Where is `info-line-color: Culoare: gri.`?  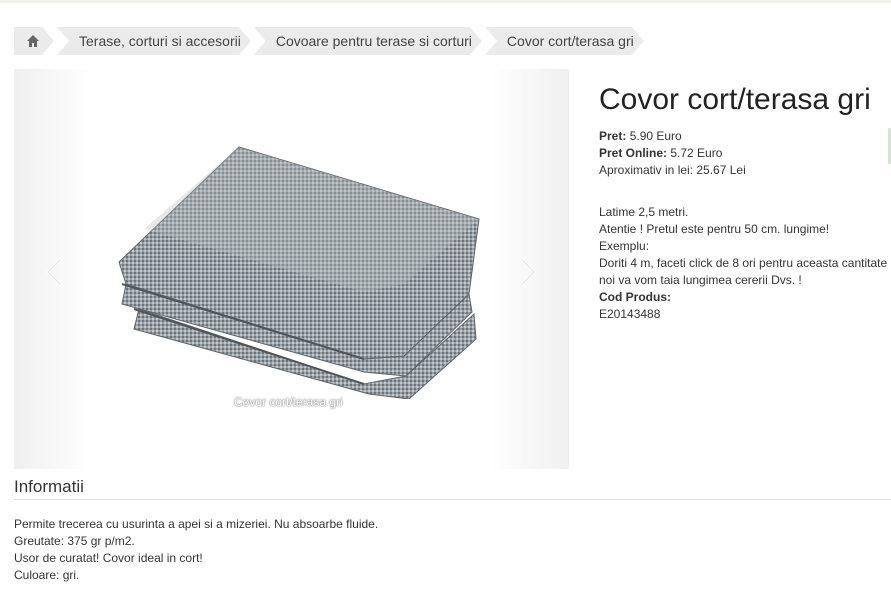
info-line-color: Culoare: gri. is located at coordinates (47, 575).